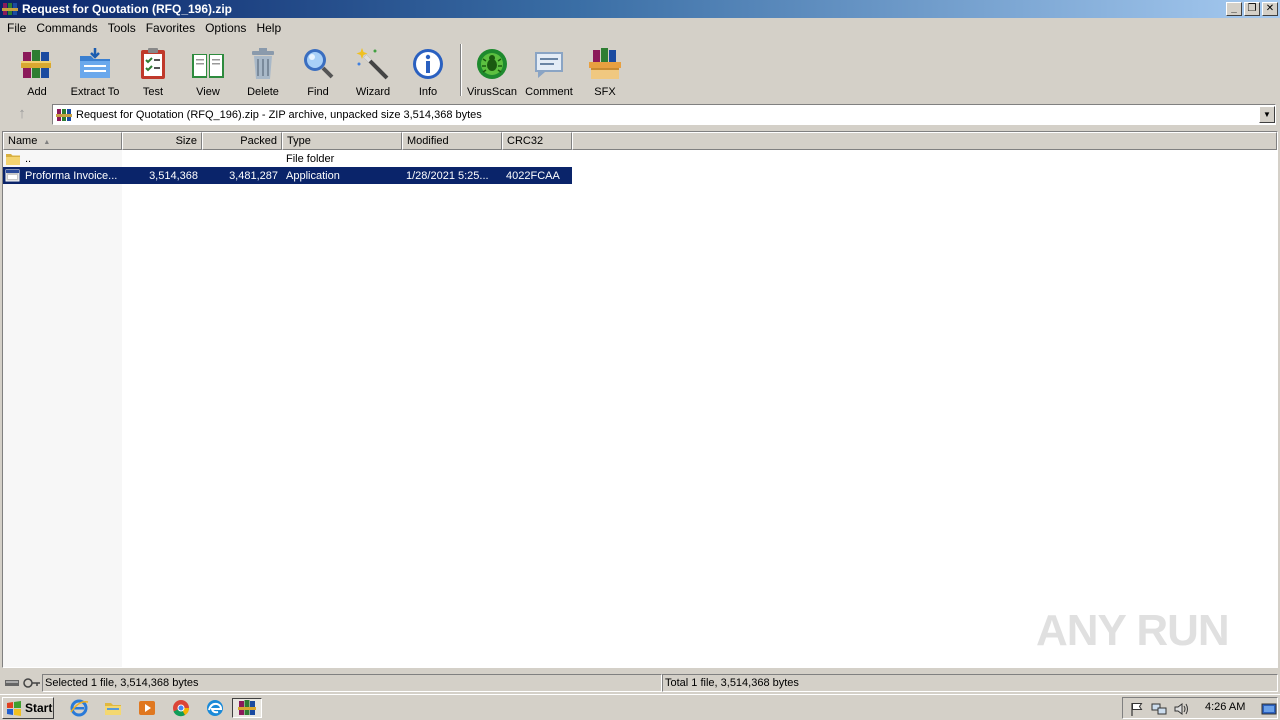  I want to click on archive-icon, so click(64, 114).